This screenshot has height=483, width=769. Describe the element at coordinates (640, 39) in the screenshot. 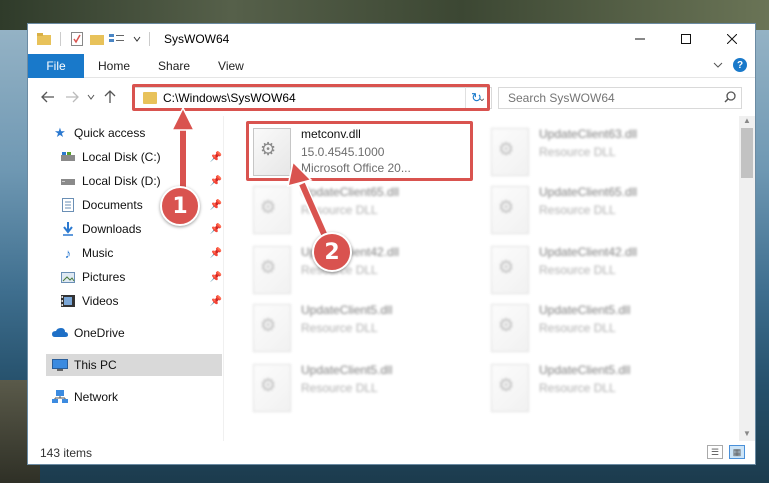

I see `minimize-icon` at that location.